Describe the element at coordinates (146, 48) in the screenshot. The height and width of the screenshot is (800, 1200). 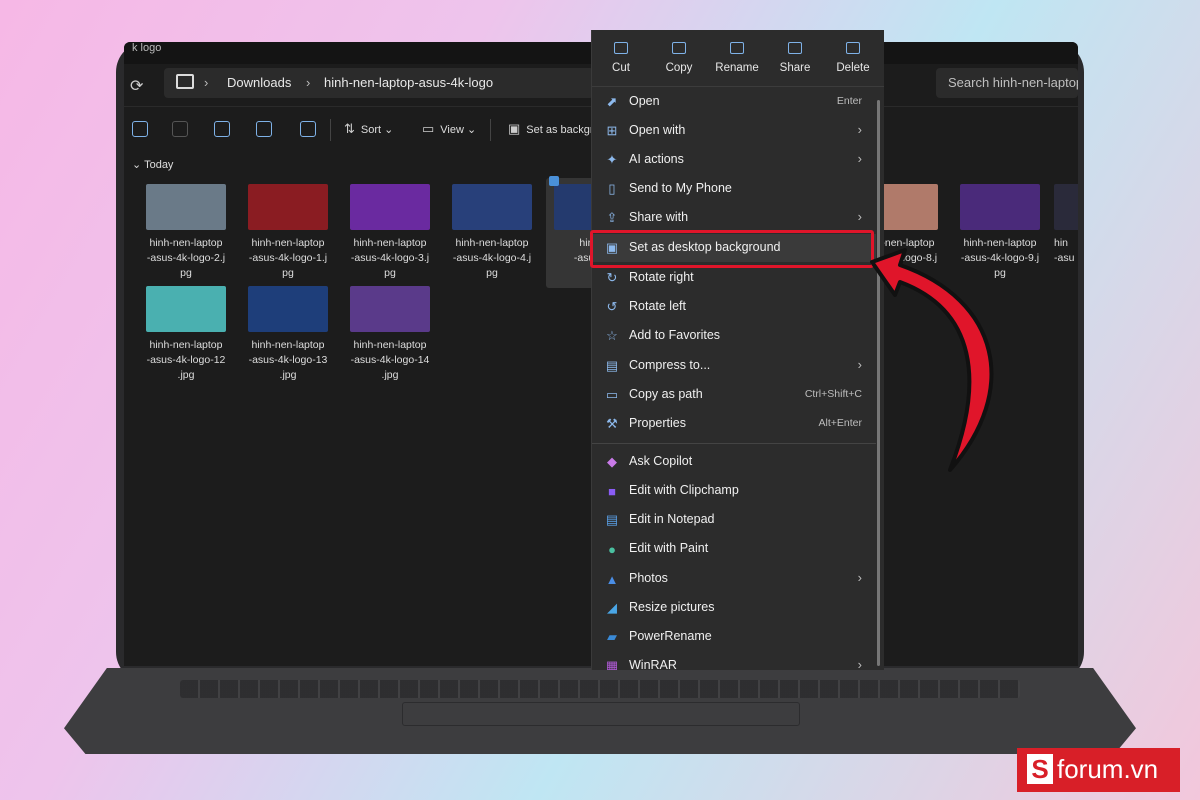
I see `tab-title: k logo` at that location.